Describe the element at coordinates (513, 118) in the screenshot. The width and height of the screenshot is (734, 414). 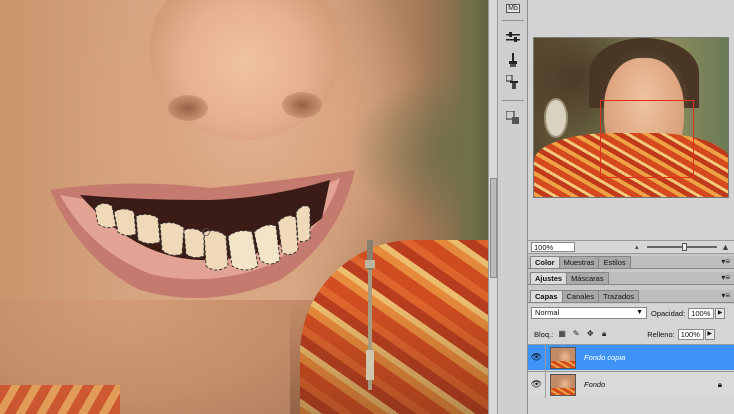
I see `history-icon` at that location.